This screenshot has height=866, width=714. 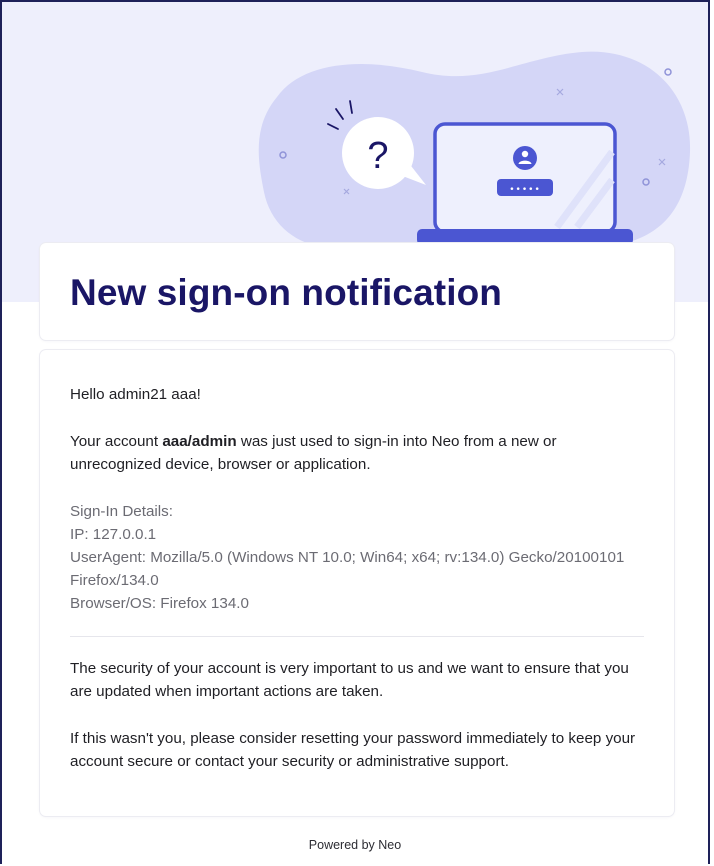 What do you see at coordinates (525, 190) in the screenshot?
I see `password-dots: •••••` at bounding box center [525, 190].